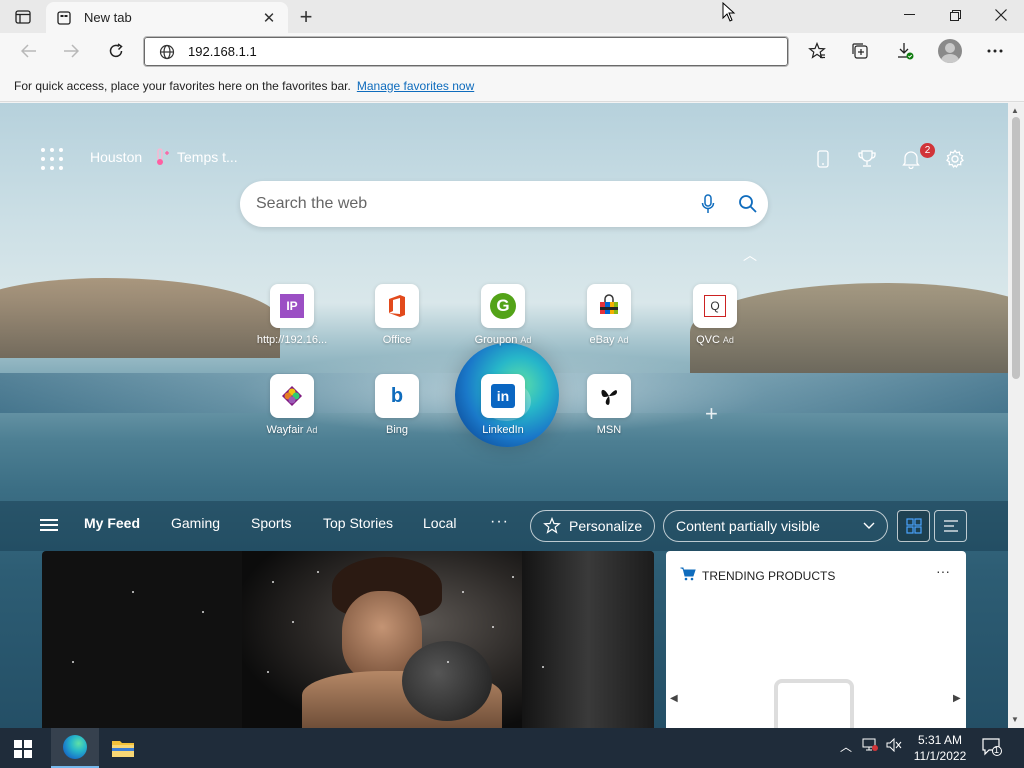 This screenshot has height=768, width=1024. I want to click on quick-link-office: Office, so click(397, 315).